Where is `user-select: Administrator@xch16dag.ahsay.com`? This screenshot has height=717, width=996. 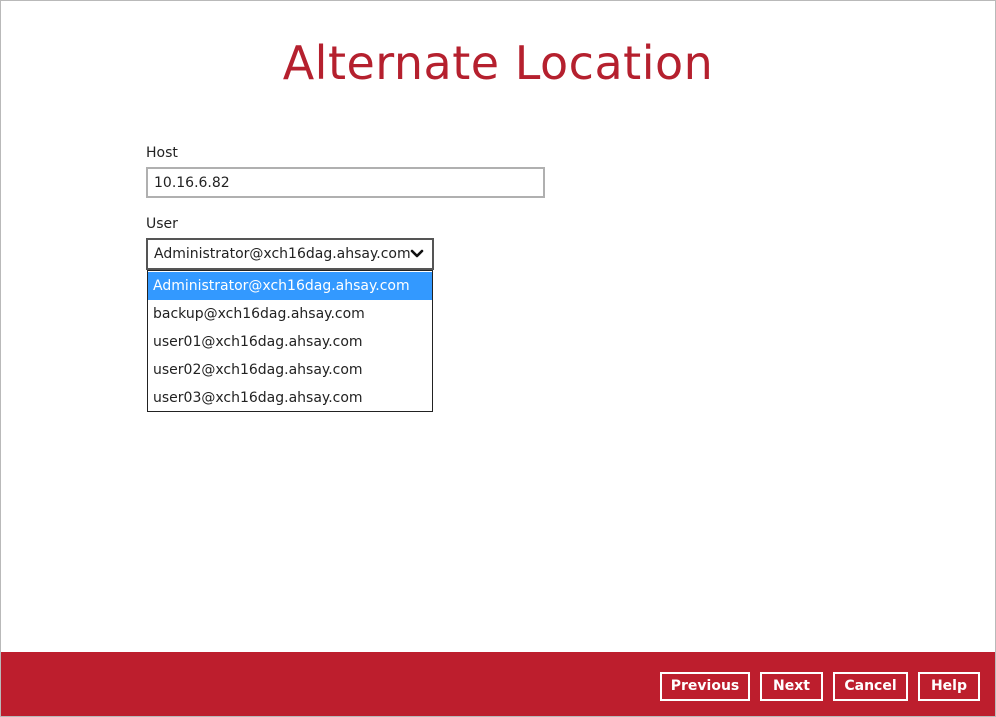 user-select: Administrator@xch16dag.ahsay.com is located at coordinates (290, 254).